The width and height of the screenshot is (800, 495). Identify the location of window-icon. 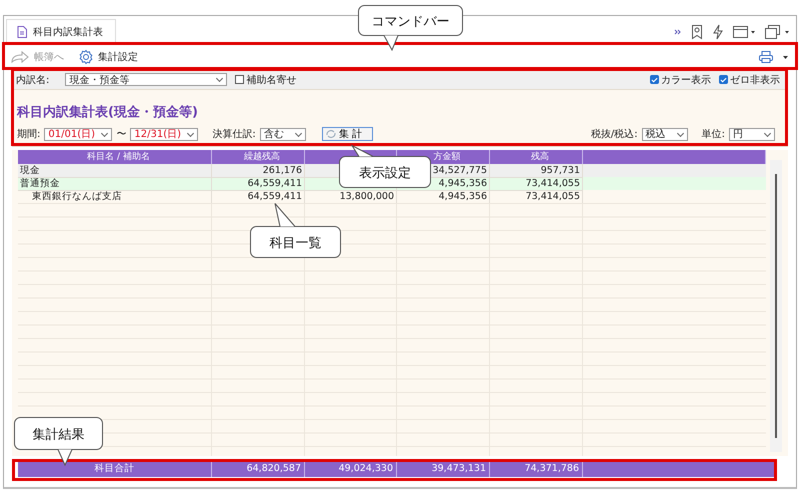
(744, 32).